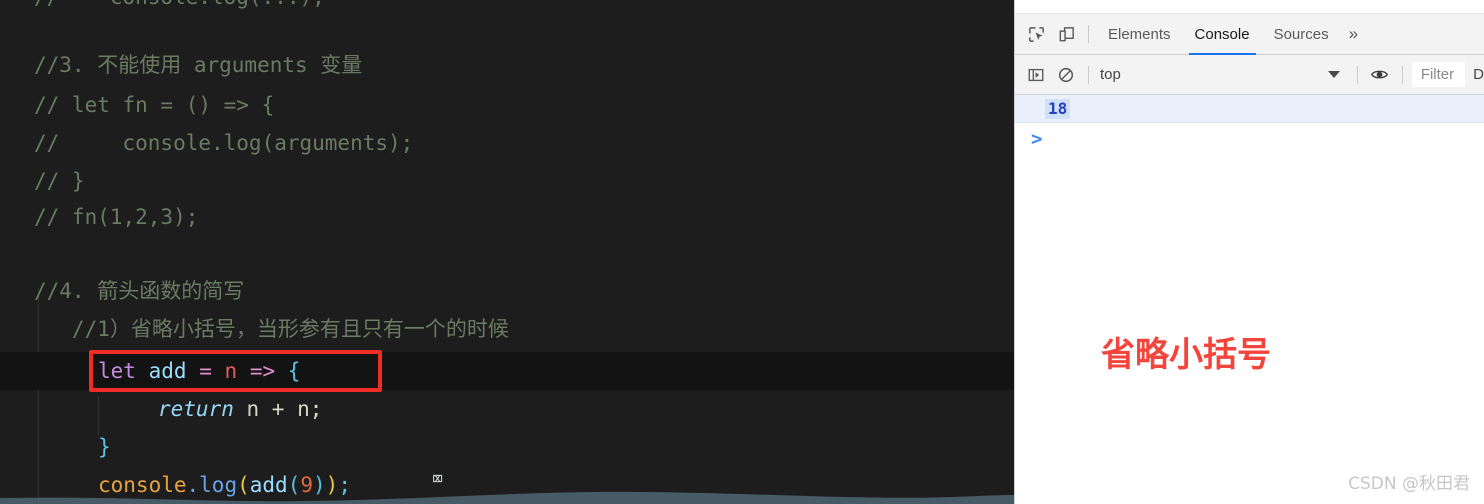 The height and width of the screenshot is (504, 1484). Describe the element at coordinates (306, 485) in the screenshot. I see `argument-number: 9` at that location.